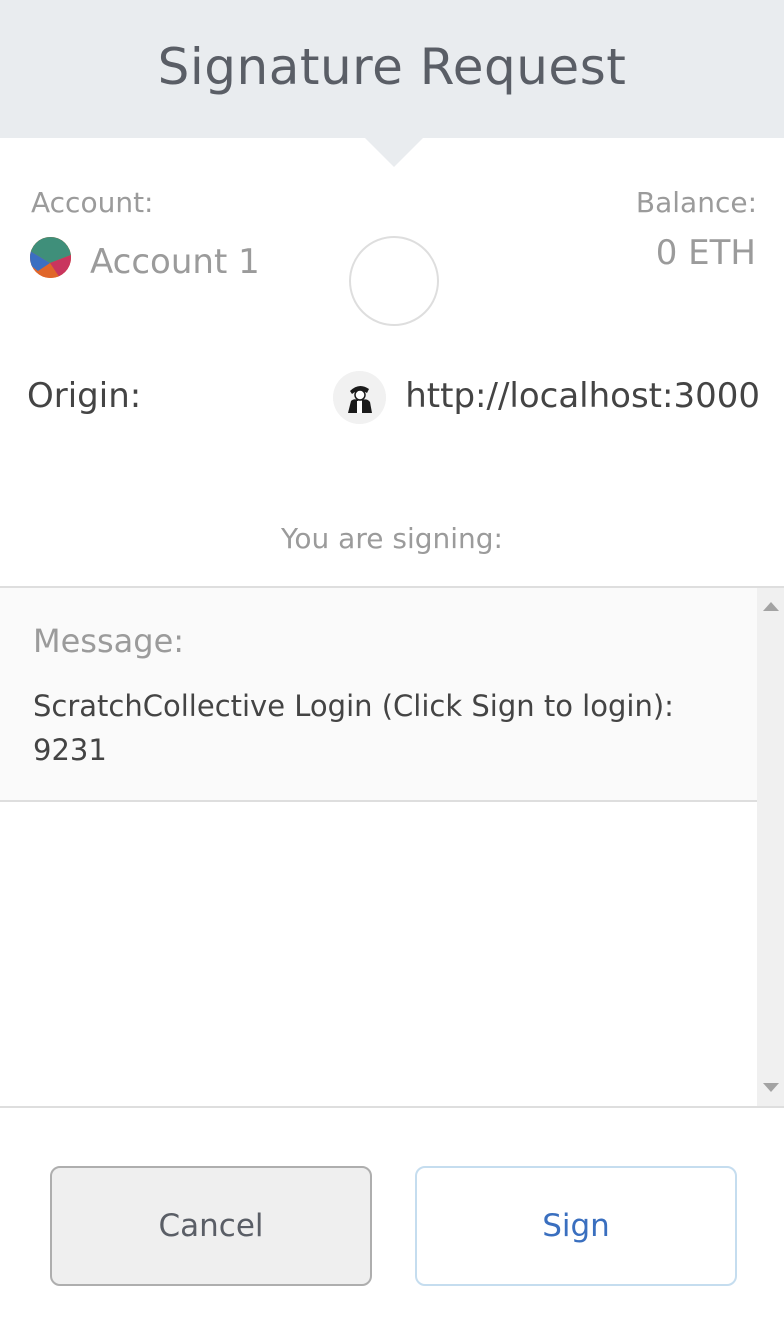 The image size is (784, 1339). Describe the element at coordinates (770, 847) in the screenshot. I see `scrollbar` at that location.